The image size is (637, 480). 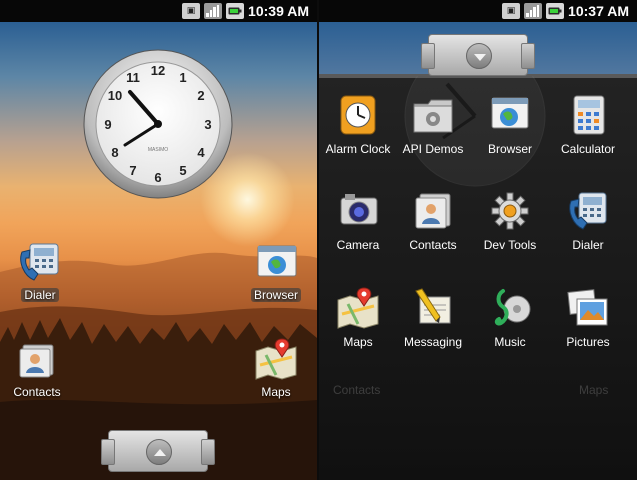 I want to click on svg-text: 12, so click(x=158, y=70).